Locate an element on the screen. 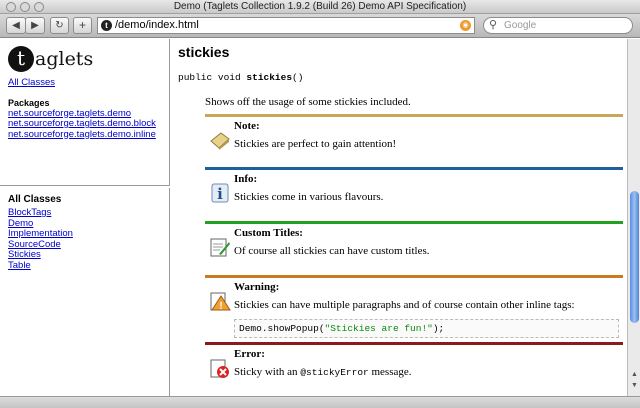  reload-icon: ↻ is located at coordinates (59, 25).